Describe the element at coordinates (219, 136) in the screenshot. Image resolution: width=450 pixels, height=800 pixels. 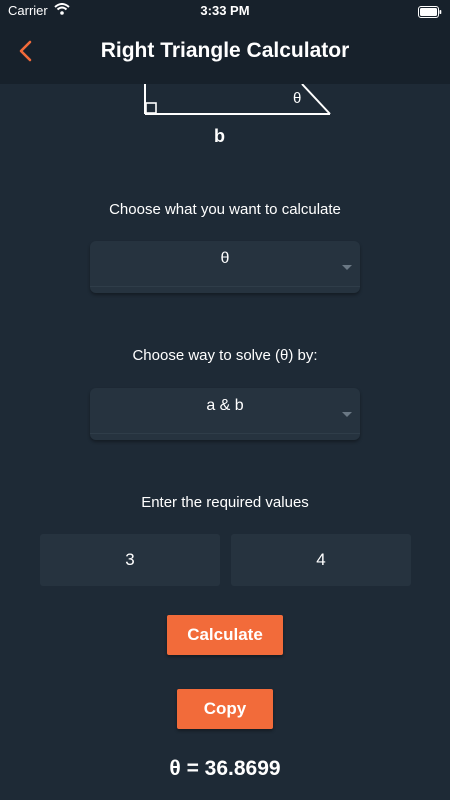
I see `side-b-label: b` at that location.